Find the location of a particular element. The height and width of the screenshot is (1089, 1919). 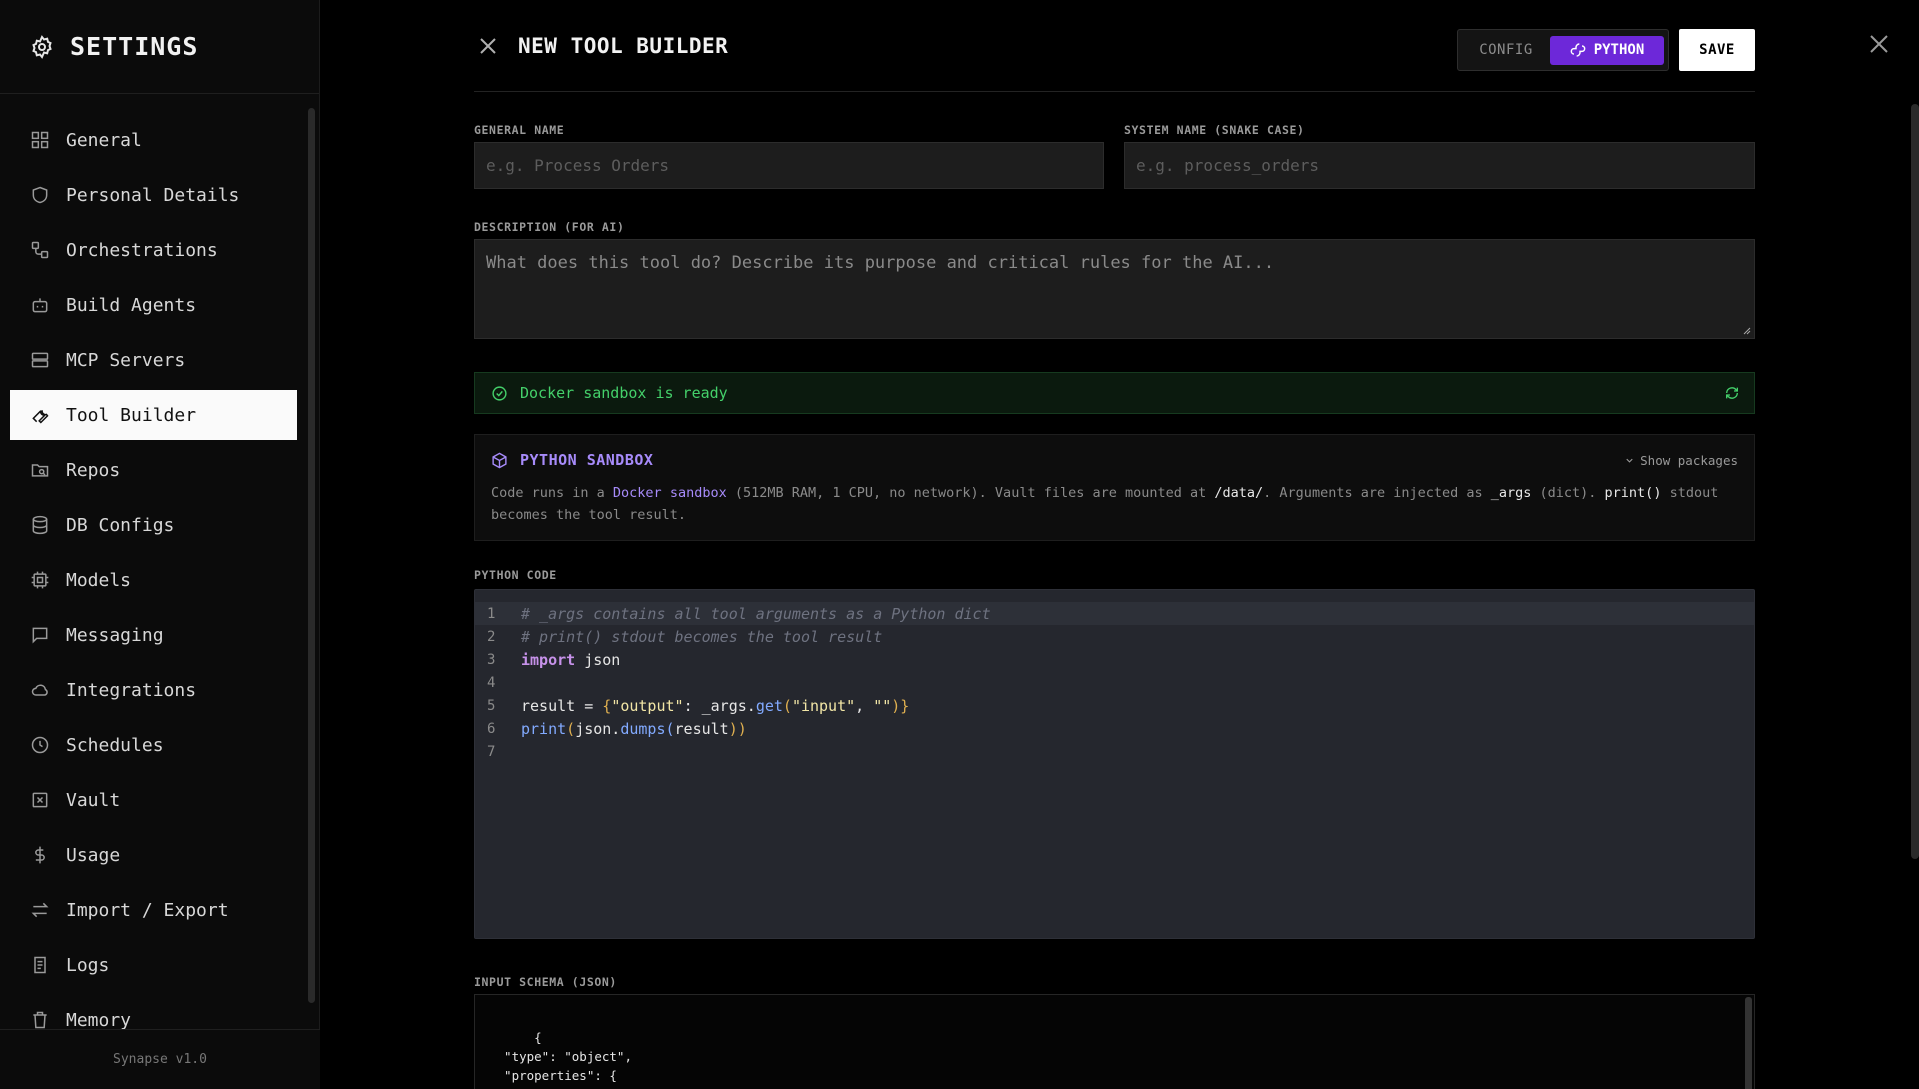

code-bracket: { is located at coordinates (607, 705).